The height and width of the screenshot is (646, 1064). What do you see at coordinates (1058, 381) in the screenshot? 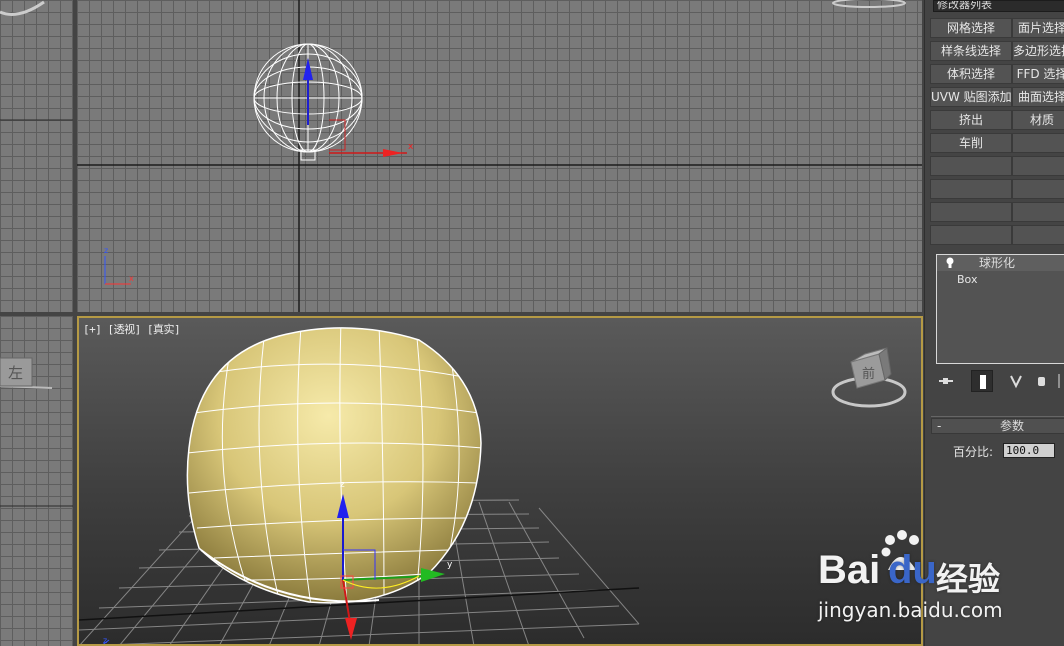
I see `configure-sets-icon` at bounding box center [1058, 381].